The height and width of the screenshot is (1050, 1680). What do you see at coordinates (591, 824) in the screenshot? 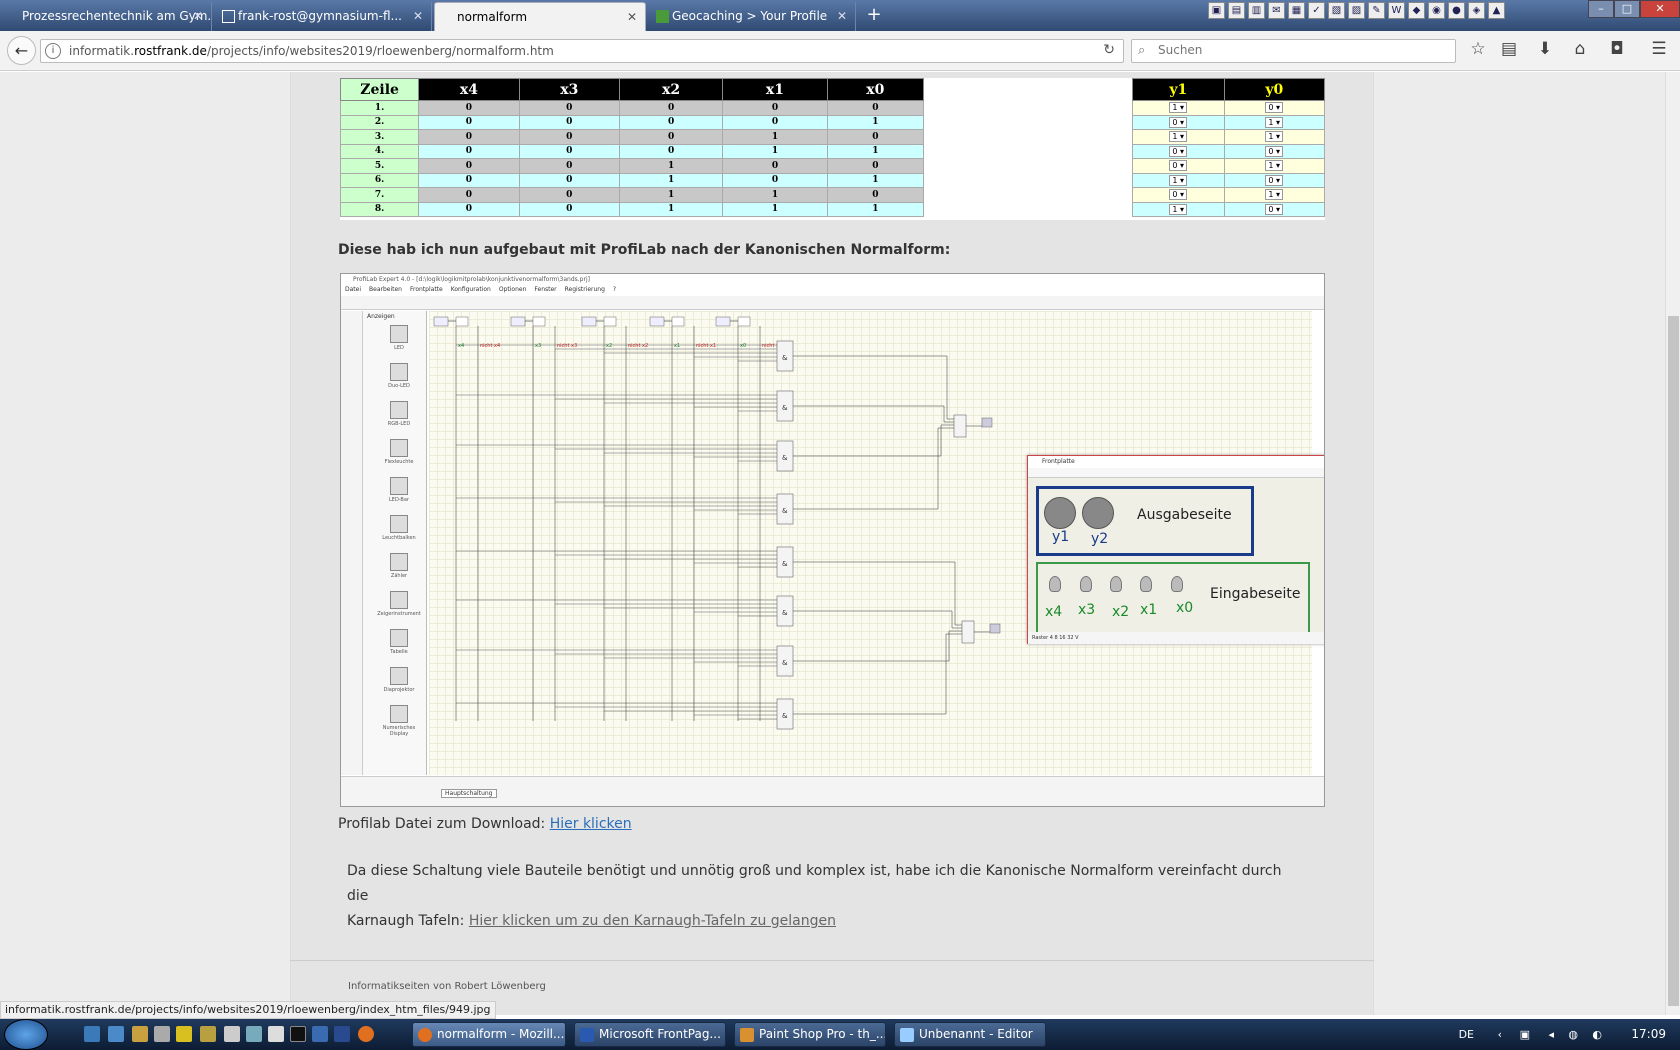
I see `download-link: Hier klicken` at bounding box center [591, 824].